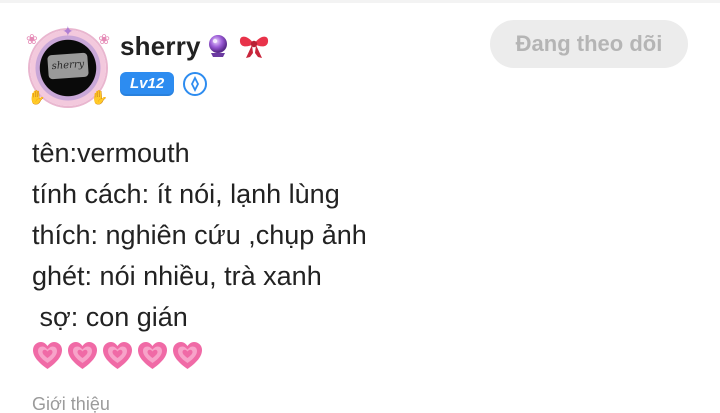  What do you see at coordinates (160, 46) in the screenshot?
I see `username: sherry` at bounding box center [160, 46].